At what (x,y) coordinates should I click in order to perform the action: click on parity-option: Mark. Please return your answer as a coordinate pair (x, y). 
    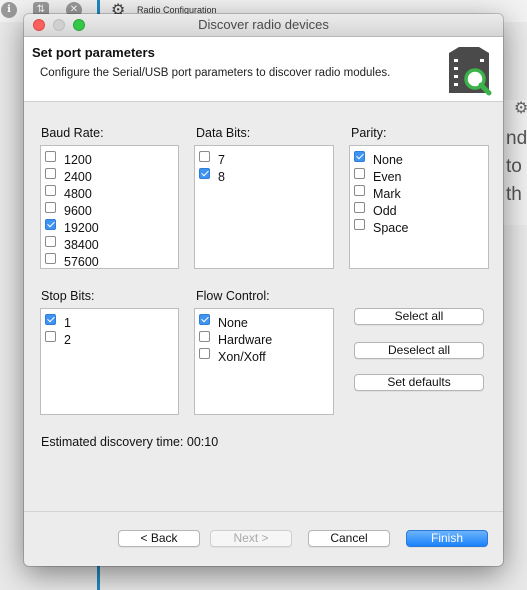
    Looking at the image, I should click on (421, 191).